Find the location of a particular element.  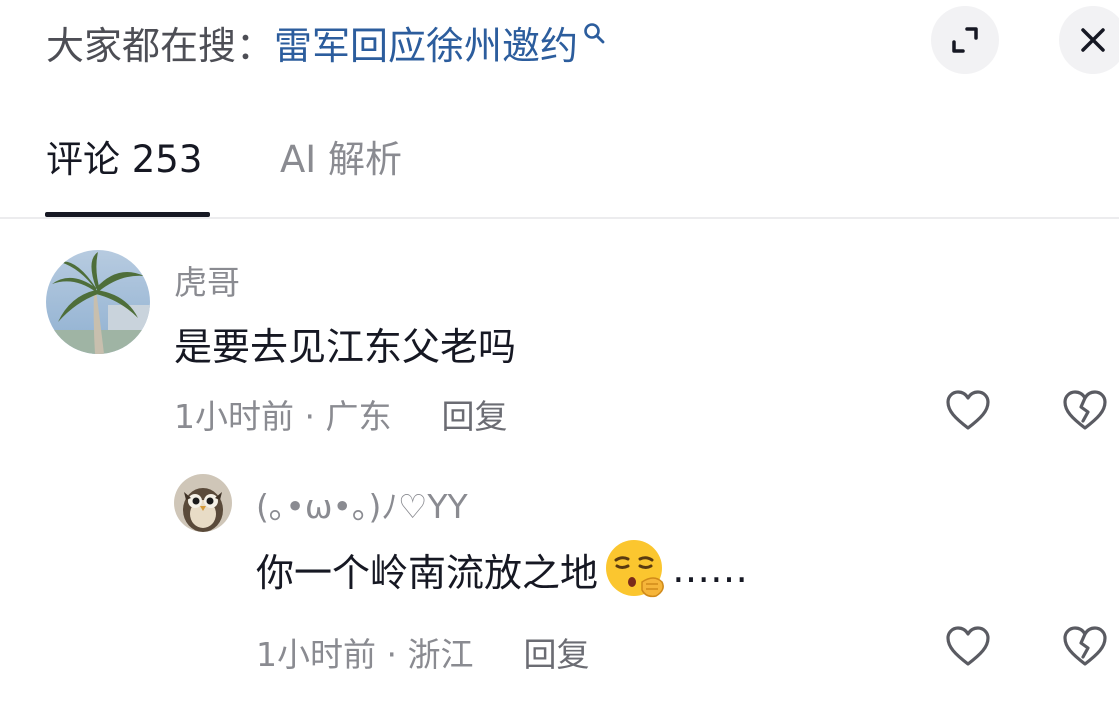

reply-time-location: 1小时前 · 浙江 is located at coordinates (365, 654).